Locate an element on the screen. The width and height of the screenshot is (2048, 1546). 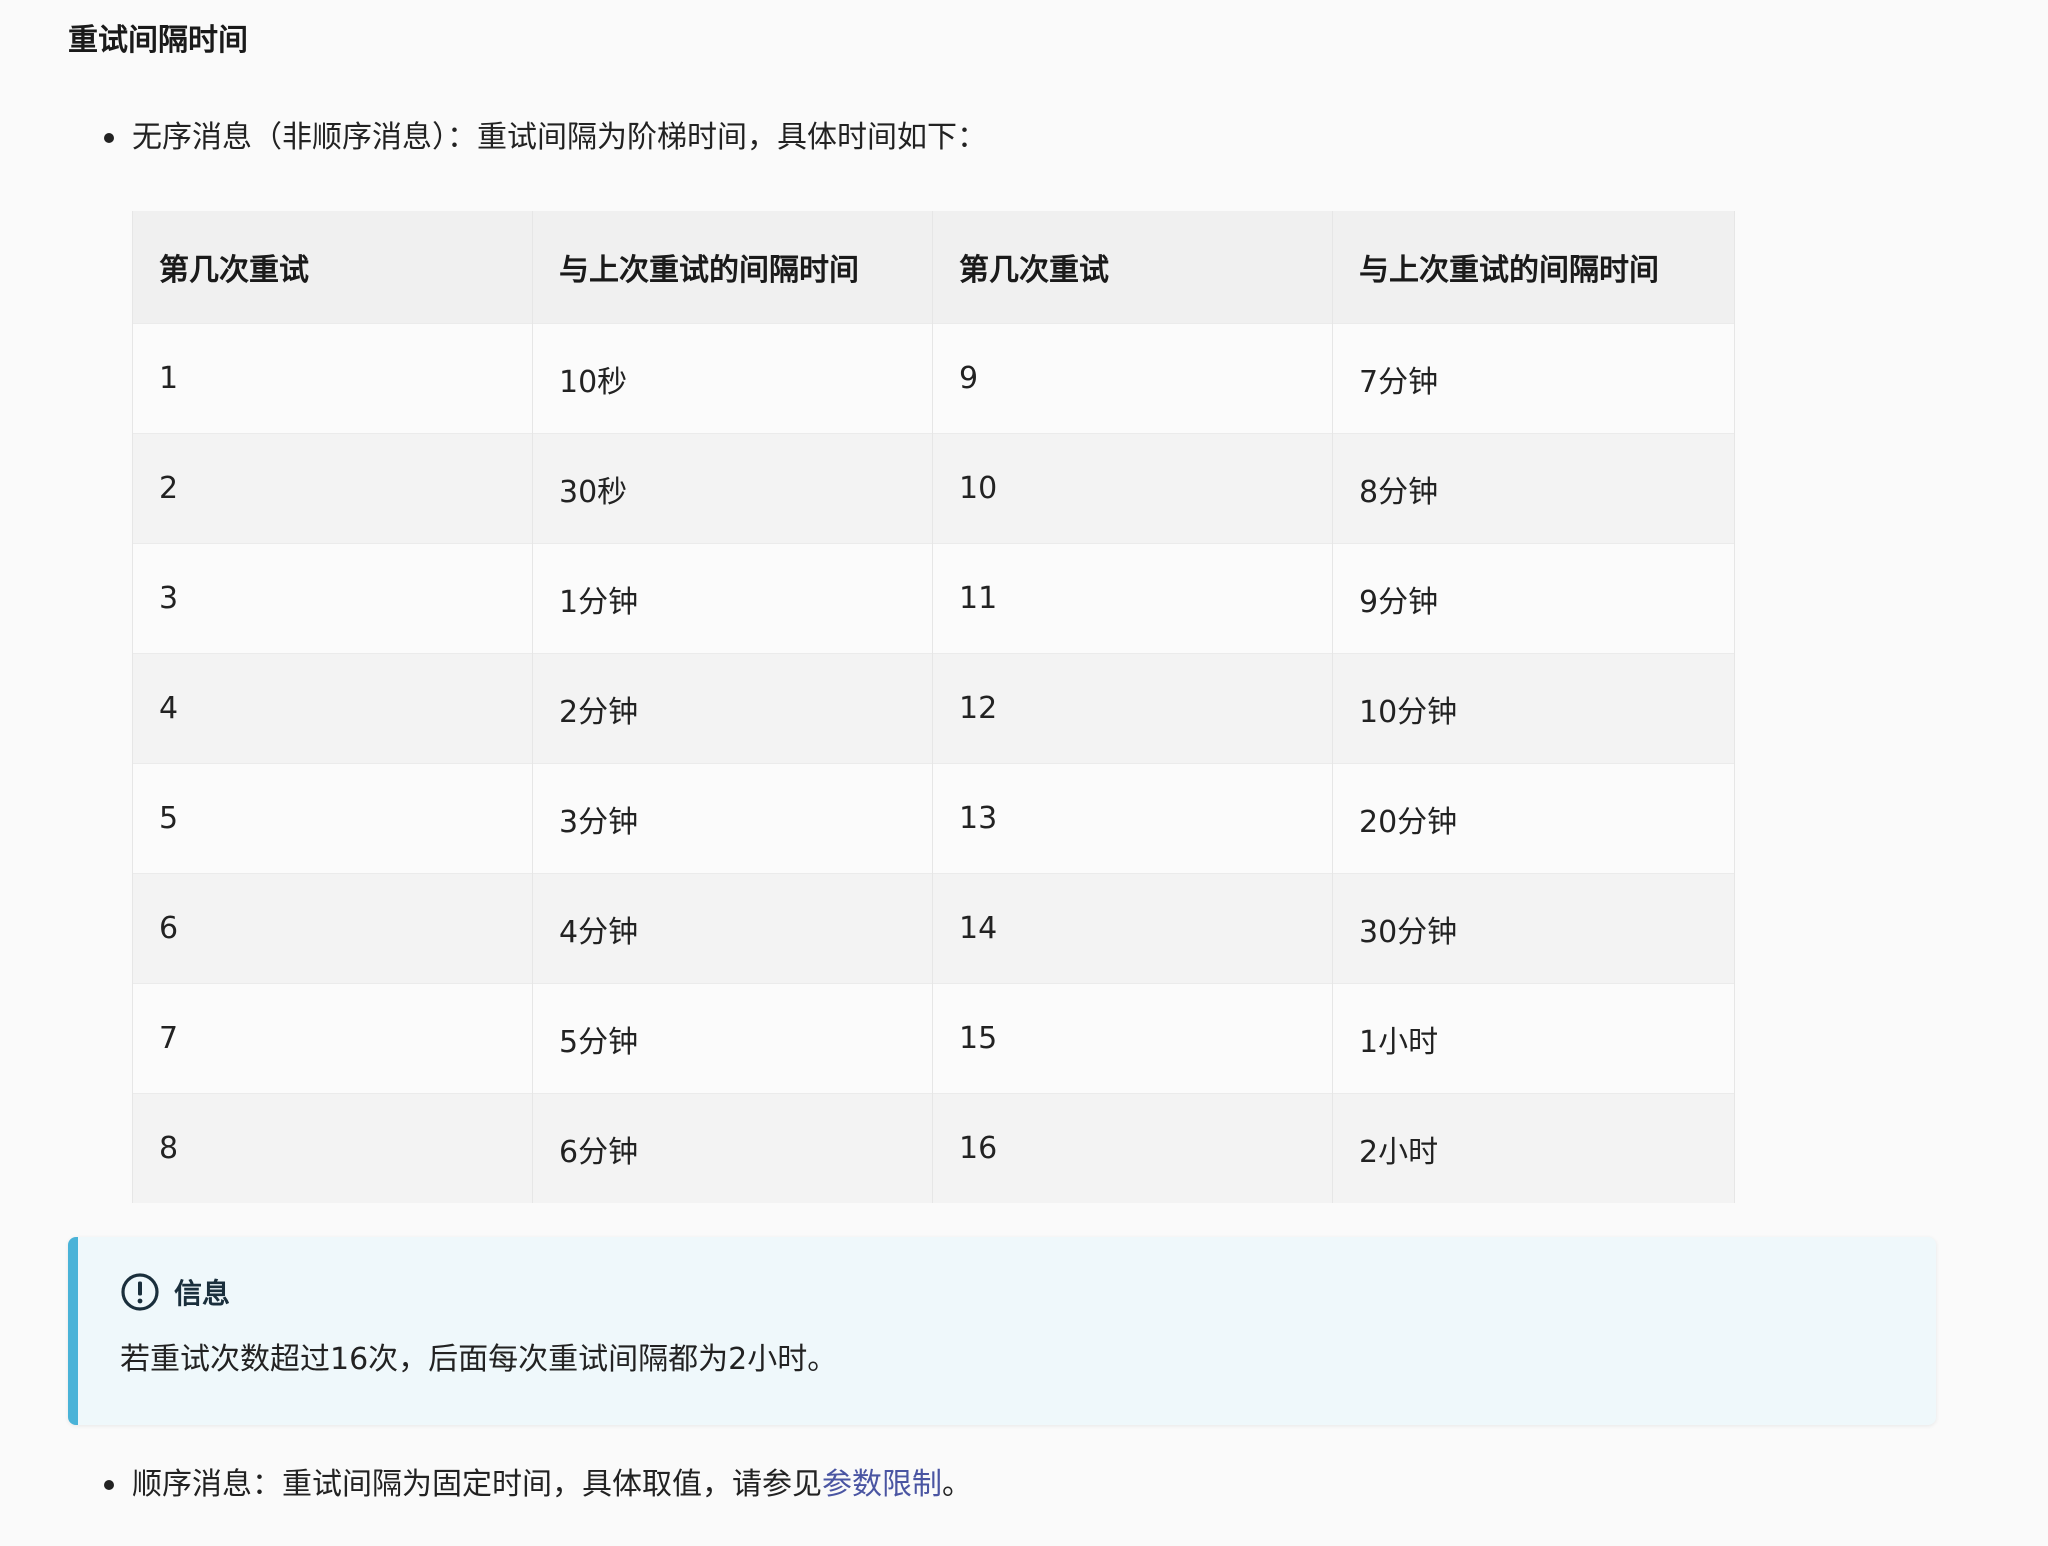
table-row: 4 2分钟 12 10分钟 is located at coordinates (933, 708).